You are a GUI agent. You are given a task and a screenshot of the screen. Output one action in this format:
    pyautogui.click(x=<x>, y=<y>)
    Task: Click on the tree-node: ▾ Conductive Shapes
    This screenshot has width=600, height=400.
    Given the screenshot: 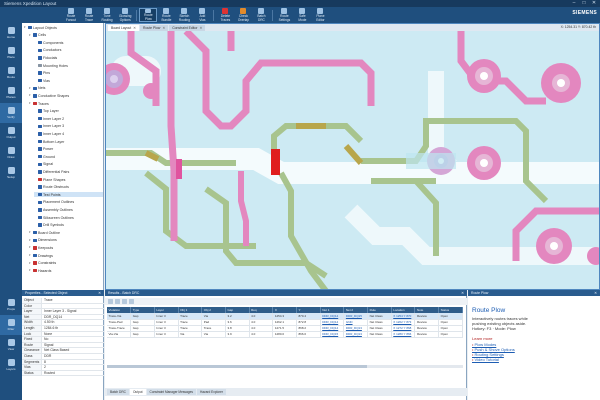 What is the action you would take?
    pyautogui.click(x=66, y=95)
    